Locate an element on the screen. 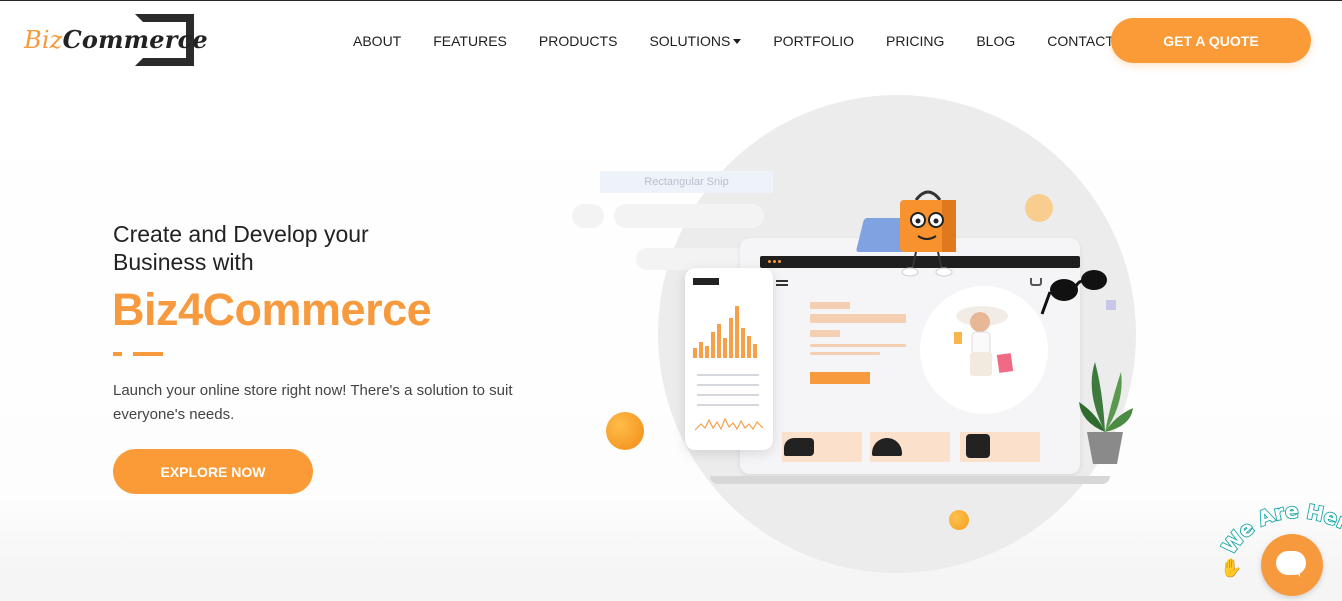 This screenshot has height=601, width=1342. nav-label: PRICING is located at coordinates (915, 41).